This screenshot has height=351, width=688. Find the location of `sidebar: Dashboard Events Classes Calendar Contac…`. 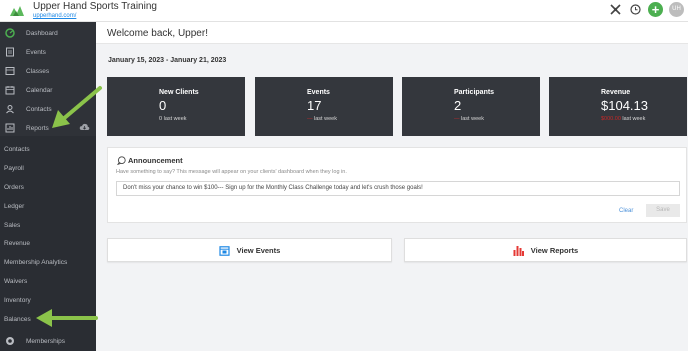

sidebar: Dashboard Events Classes Calendar Contac… is located at coordinates (48, 186).